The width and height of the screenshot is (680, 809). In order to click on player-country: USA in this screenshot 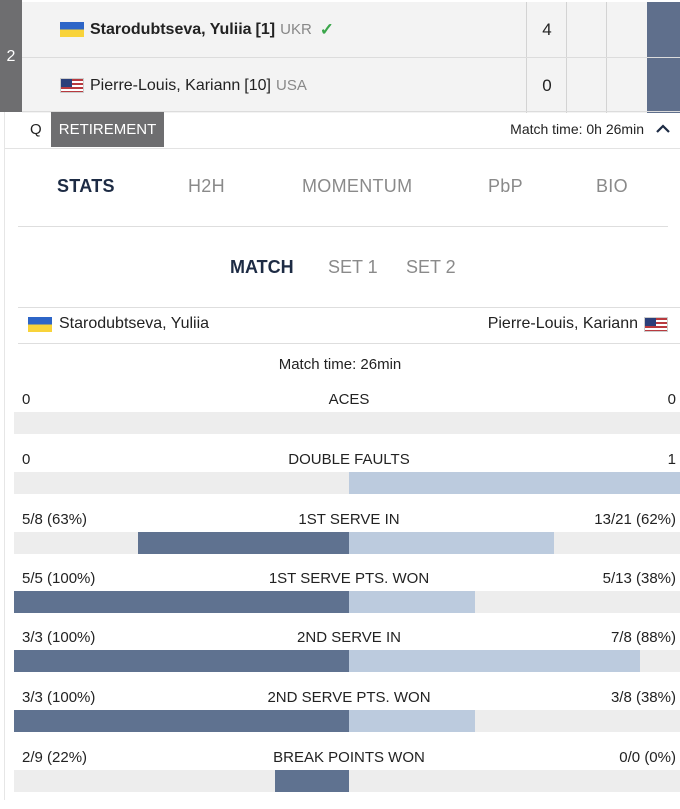, I will do `click(291, 85)`.